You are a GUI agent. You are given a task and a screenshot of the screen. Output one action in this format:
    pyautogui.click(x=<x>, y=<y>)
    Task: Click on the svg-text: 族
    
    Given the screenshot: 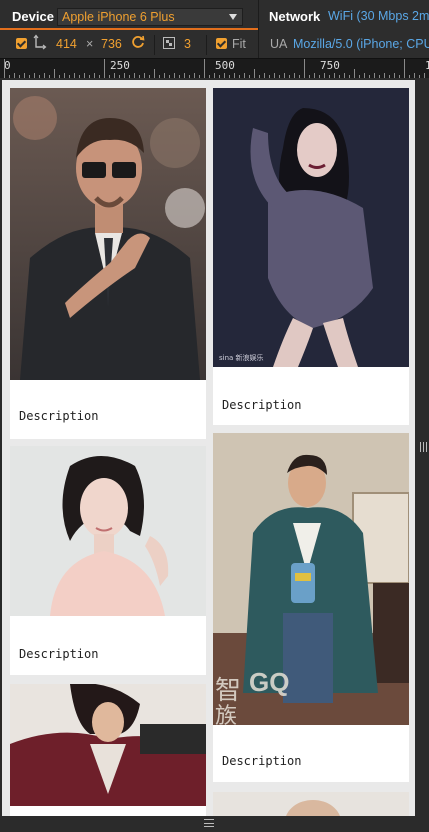 What is the action you would take?
    pyautogui.click(x=226, y=714)
    